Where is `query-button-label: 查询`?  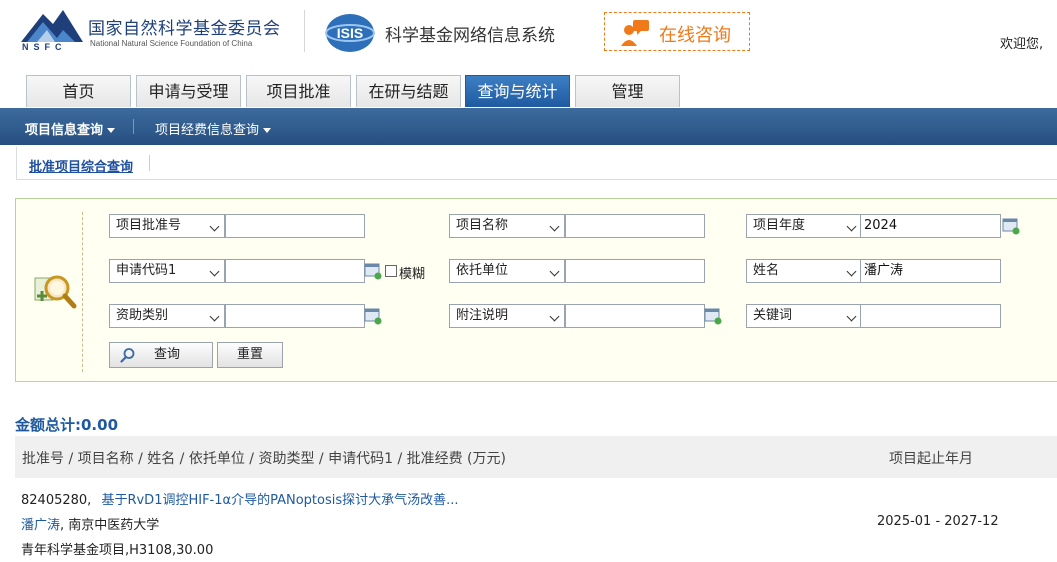 query-button-label: 查询 is located at coordinates (167, 354).